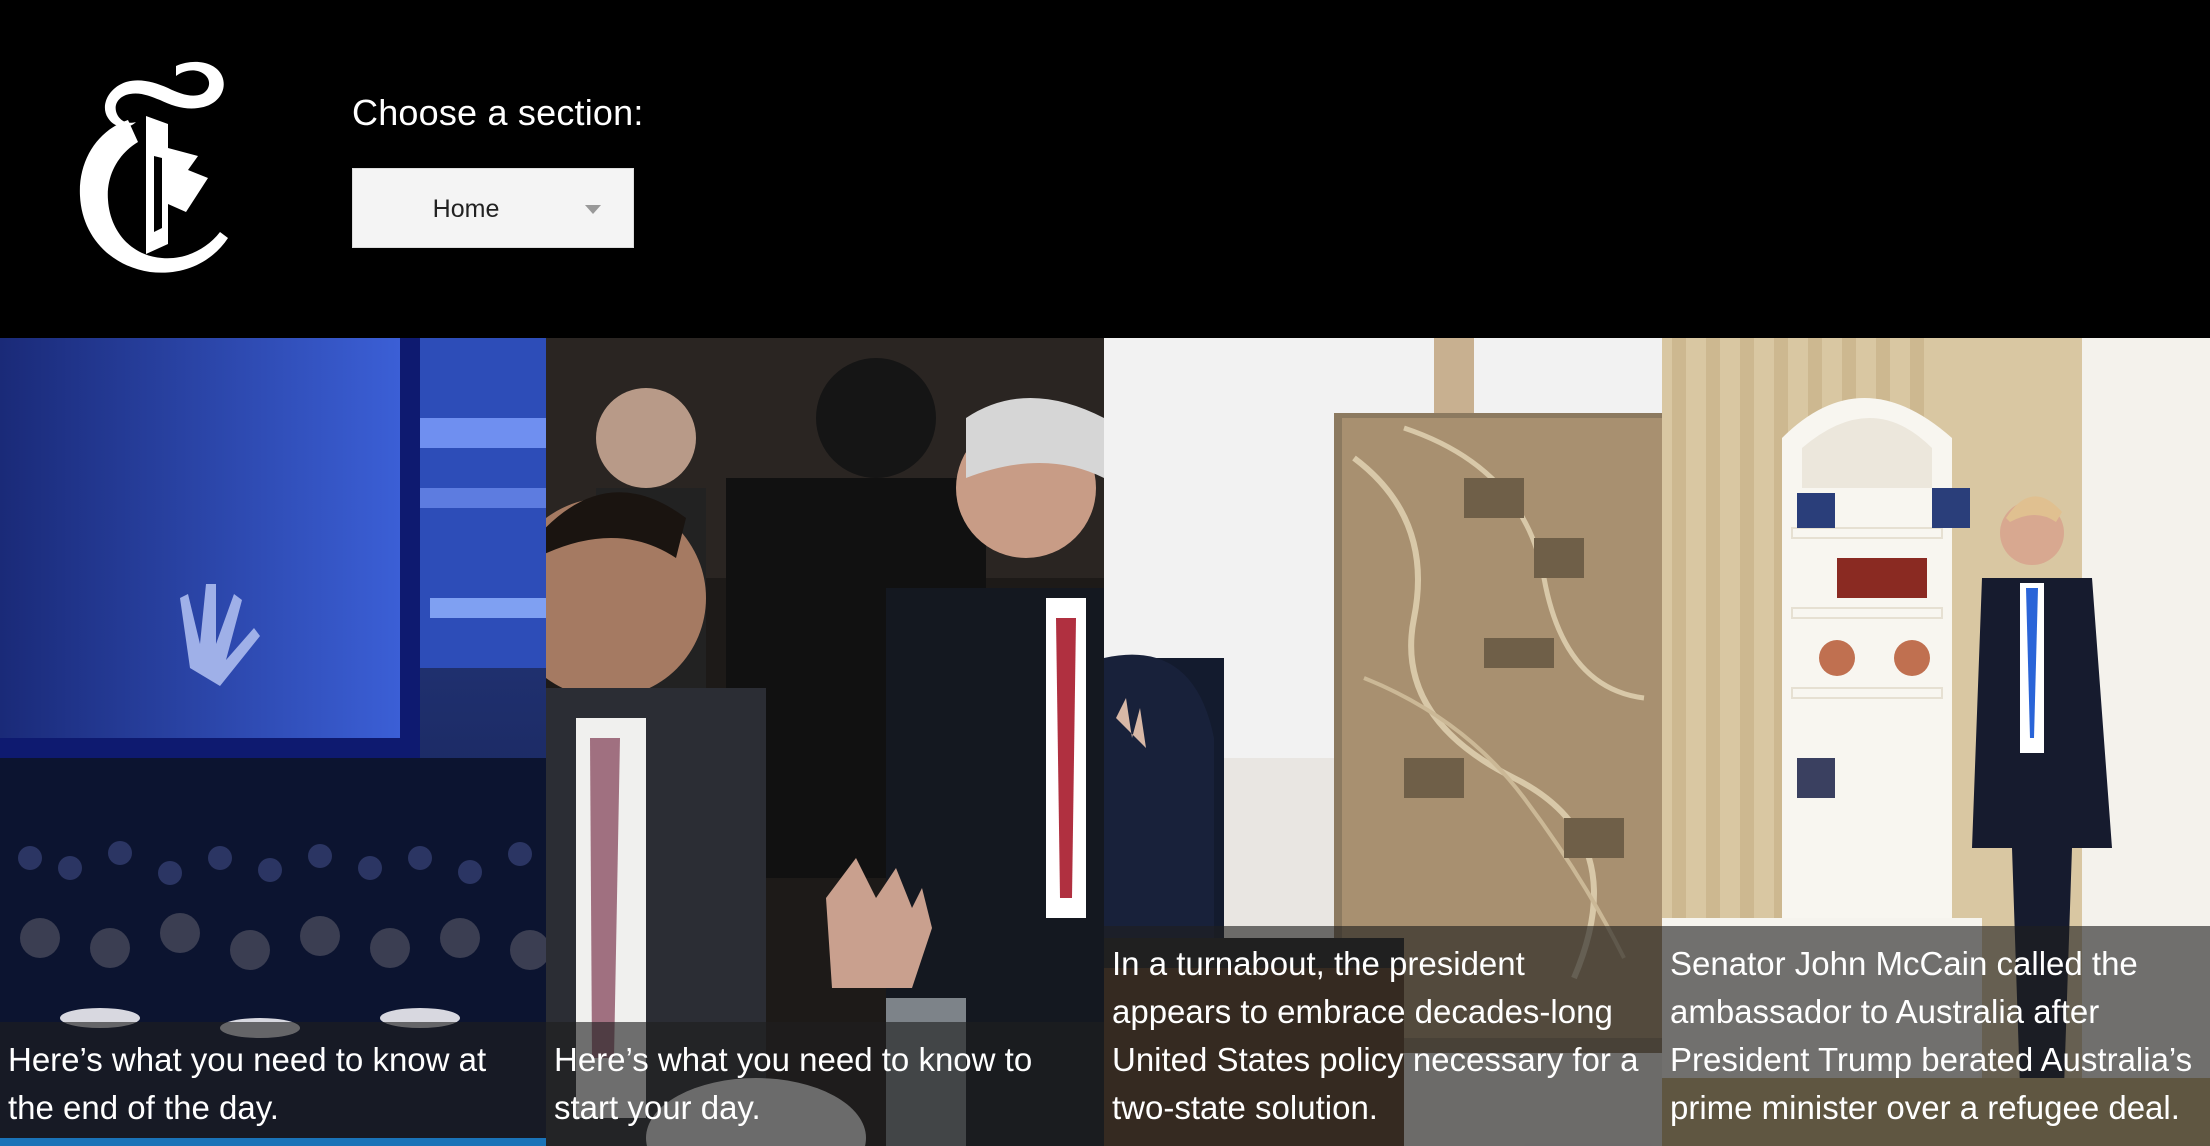 The height and width of the screenshot is (1146, 2210). What do you see at coordinates (593, 209) in the screenshot?
I see `chevron-down-icon` at bounding box center [593, 209].